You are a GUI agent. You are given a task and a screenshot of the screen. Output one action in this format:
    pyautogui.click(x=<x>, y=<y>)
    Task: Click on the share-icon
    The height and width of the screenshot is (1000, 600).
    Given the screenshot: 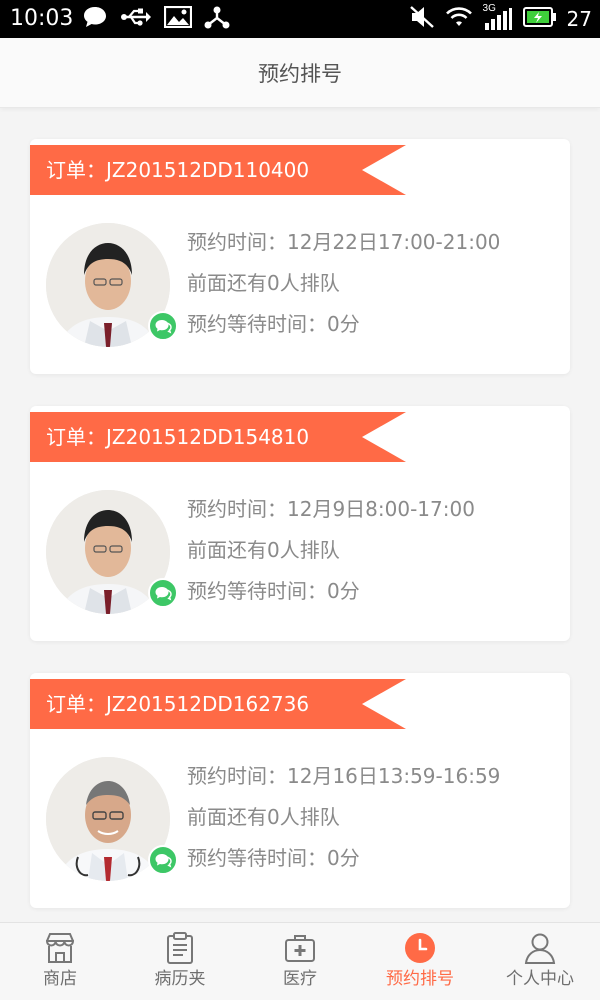 What is the action you would take?
    pyautogui.click(x=217, y=19)
    